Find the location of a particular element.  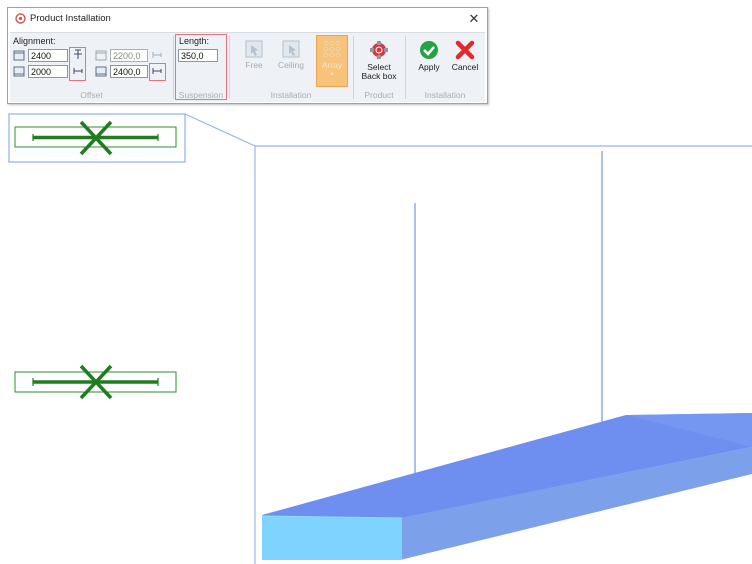

array-label: Array is located at coordinates (332, 65).